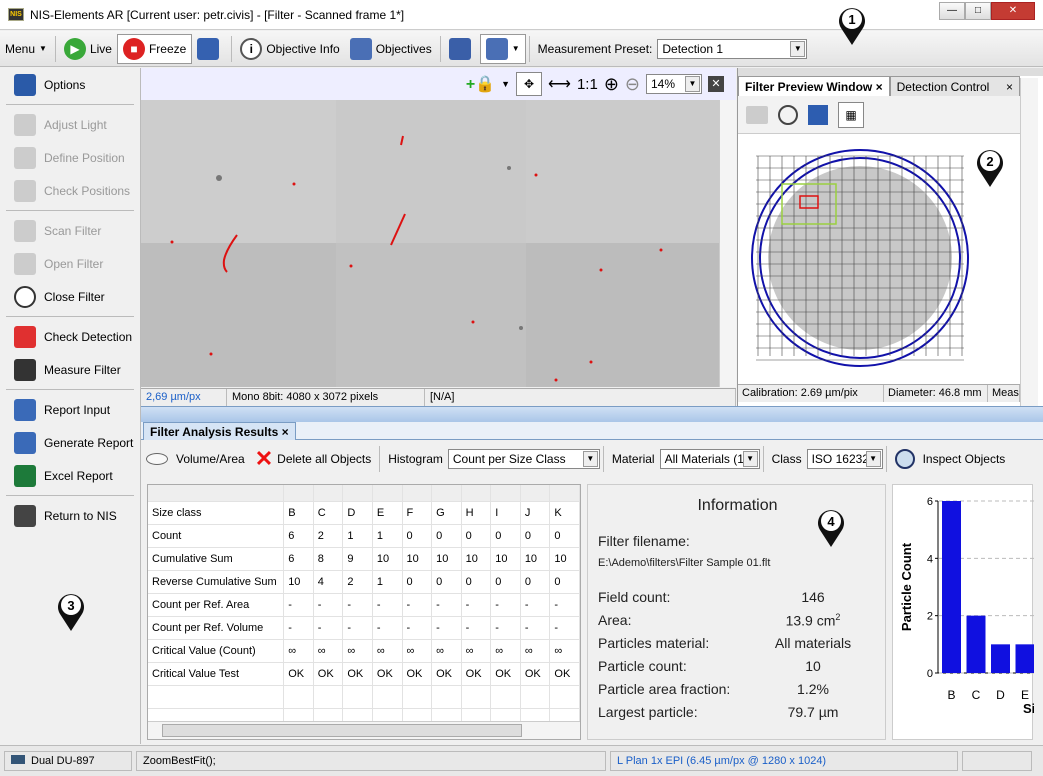 Image resolution: width=1043 pixels, height=776 pixels. What do you see at coordinates (88, 49) in the screenshot?
I see `live-button: ▶ Live` at bounding box center [88, 49].